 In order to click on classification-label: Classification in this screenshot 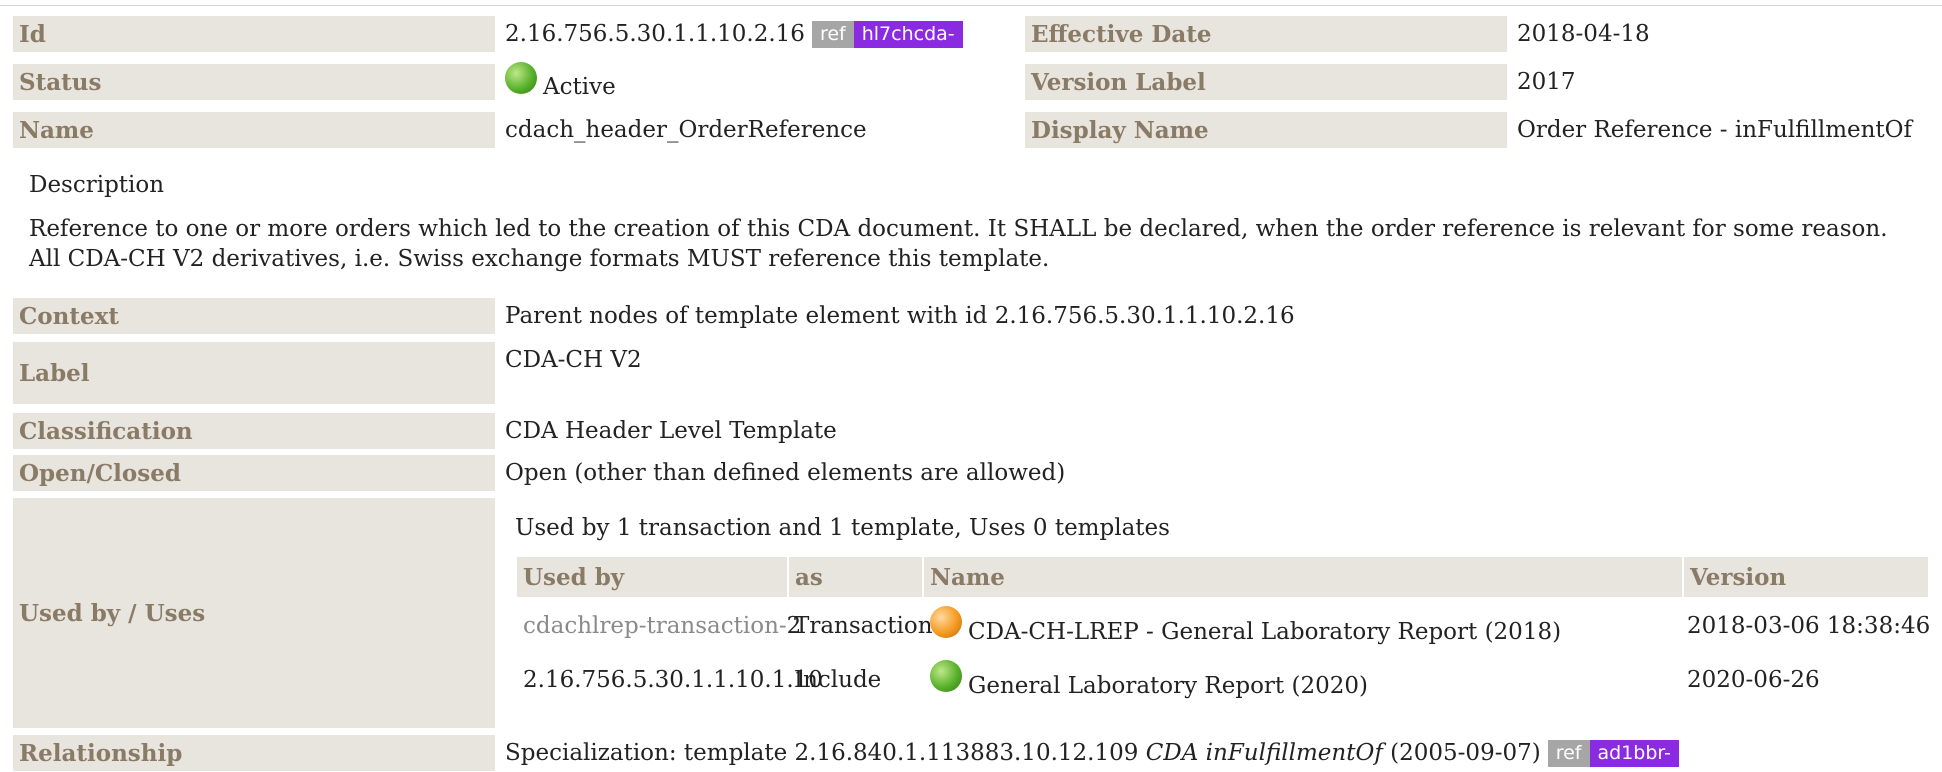, I will do `click(254, 431)`.